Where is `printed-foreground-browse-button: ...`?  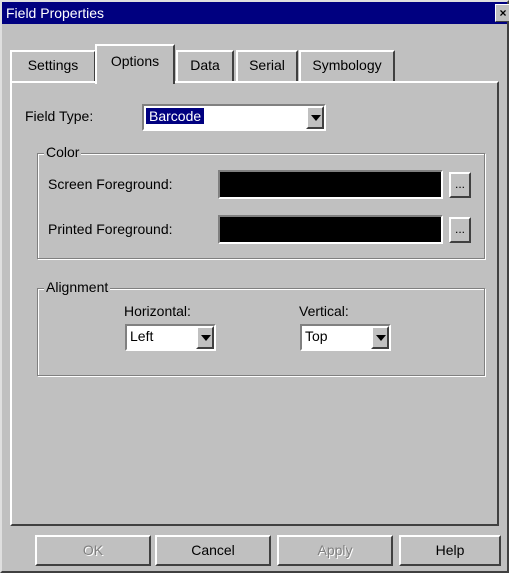
printed-foreground-browse-button: ... is located at coordinates (460, 230).